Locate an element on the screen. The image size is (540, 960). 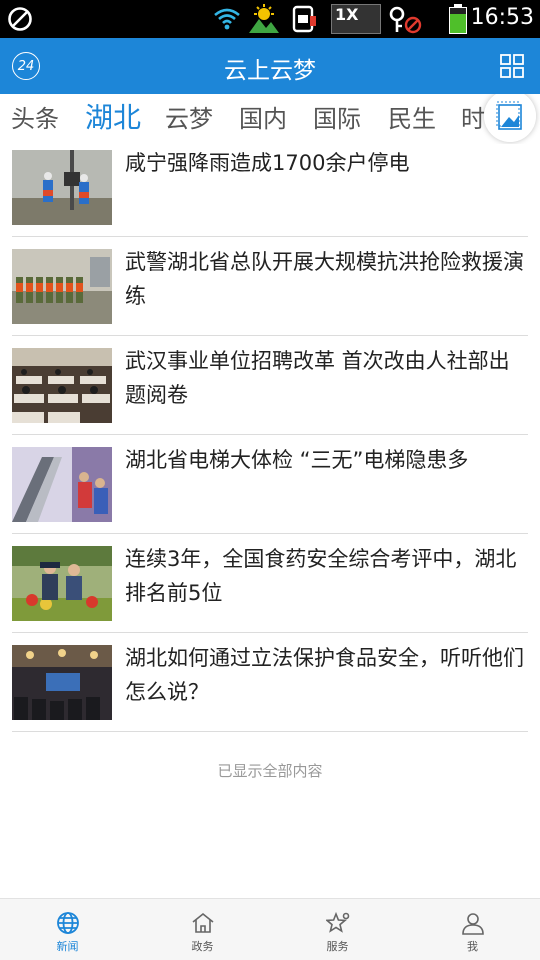
end-of-list-note: 已显示全部内容 is located at coordinates (270, 771).